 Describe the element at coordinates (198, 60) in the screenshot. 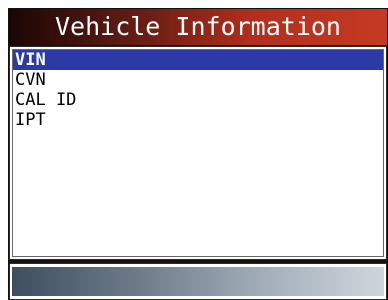

I see `menu-item-vin: VIN` at that location.